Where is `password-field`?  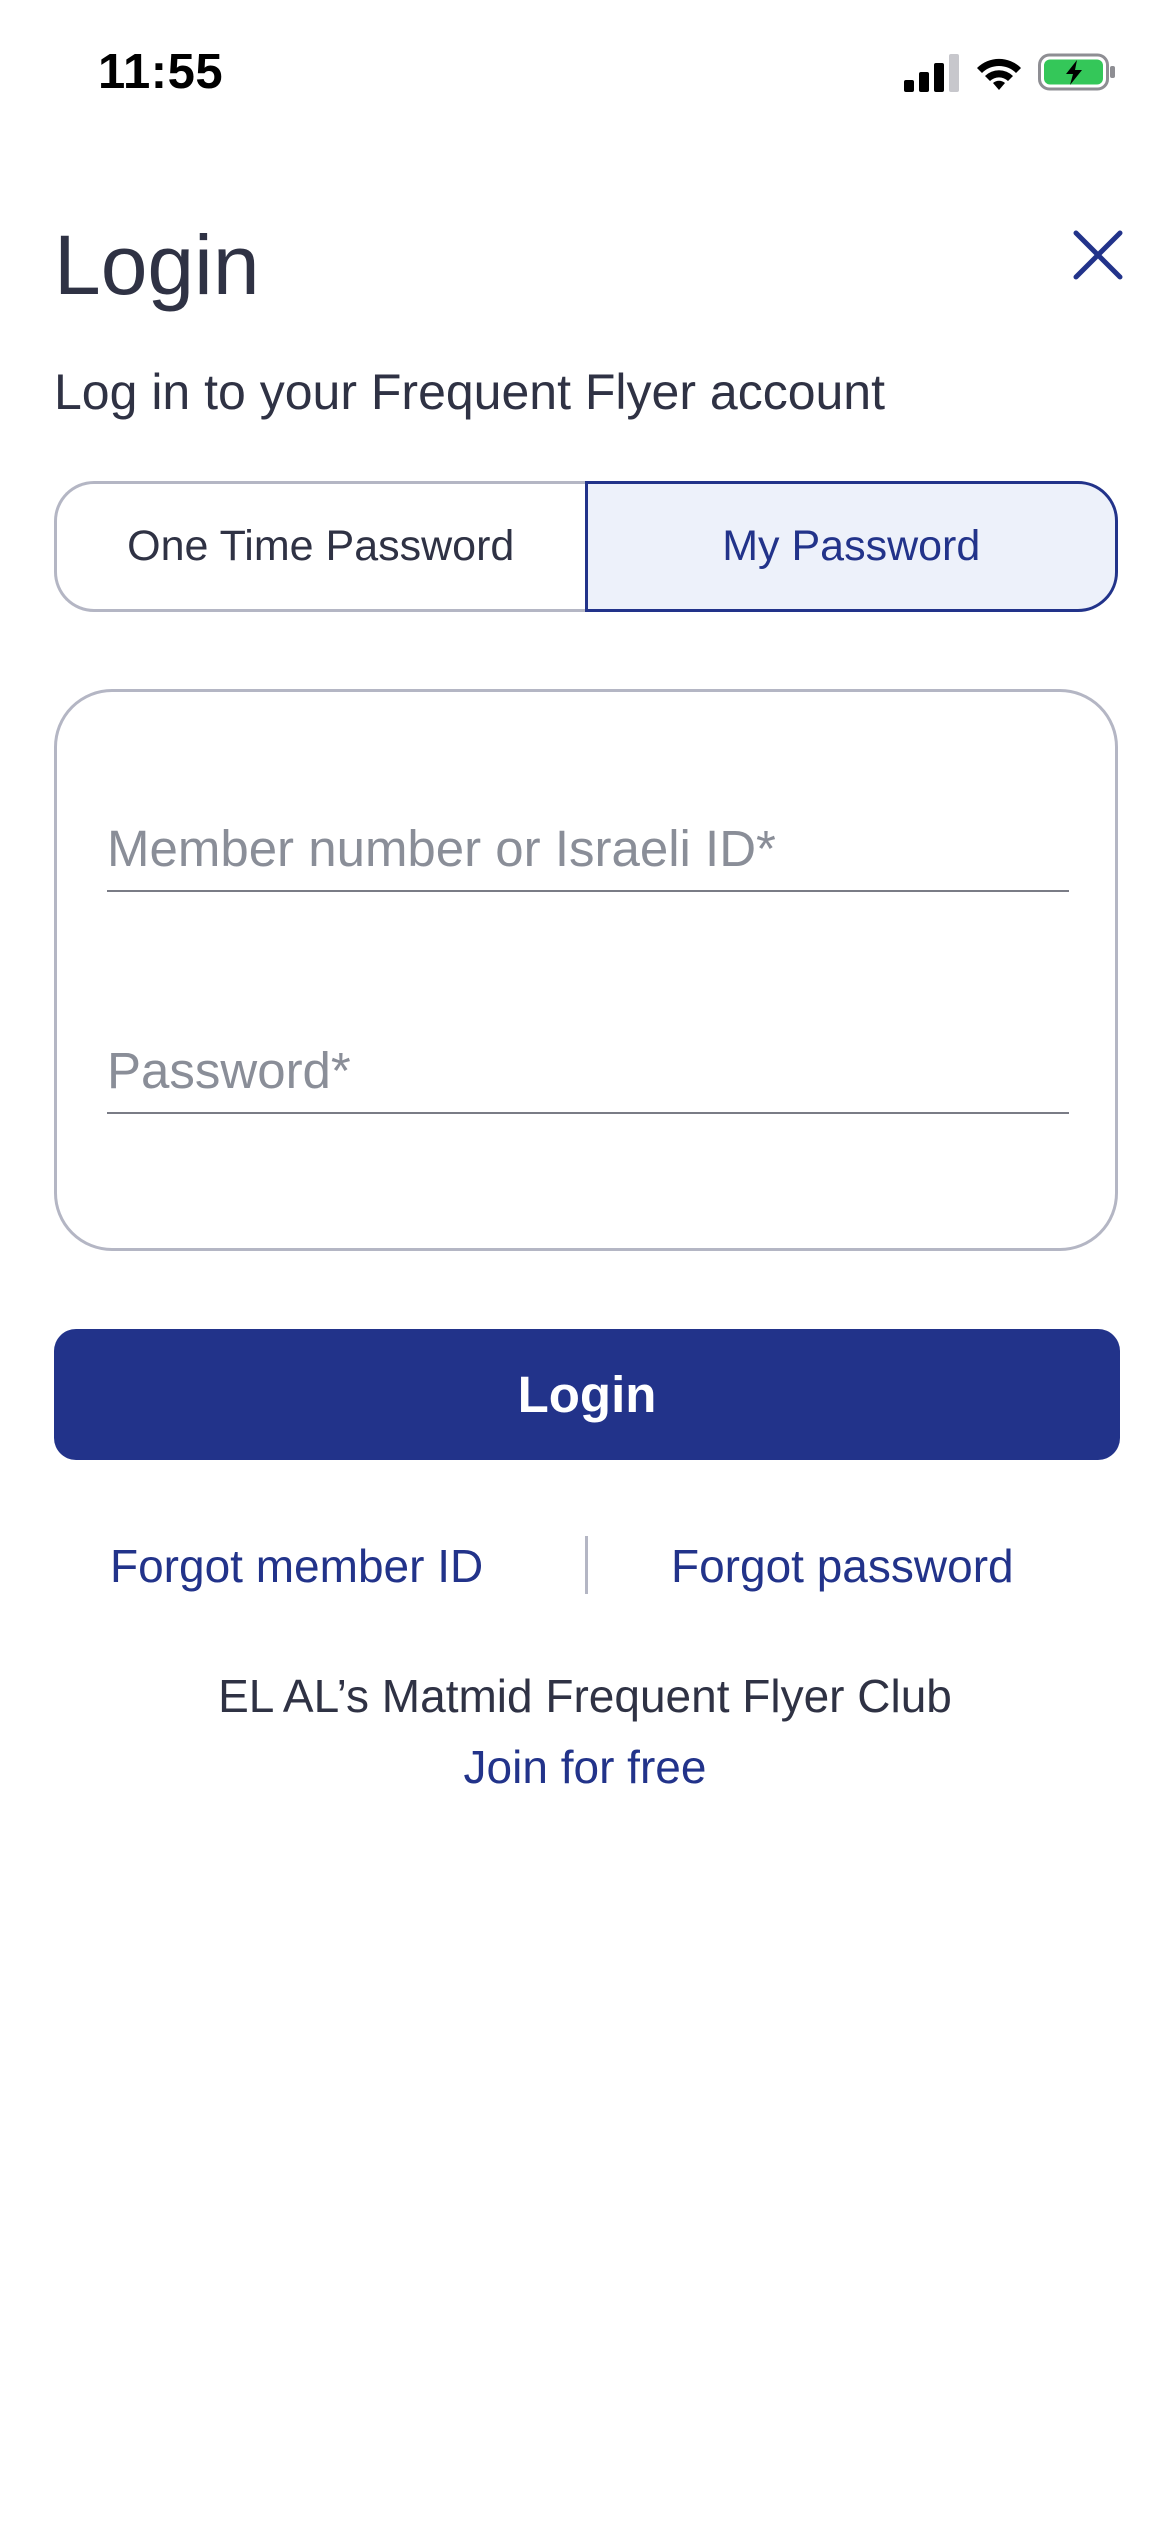
password-field is located at coordinates (588, 1071).